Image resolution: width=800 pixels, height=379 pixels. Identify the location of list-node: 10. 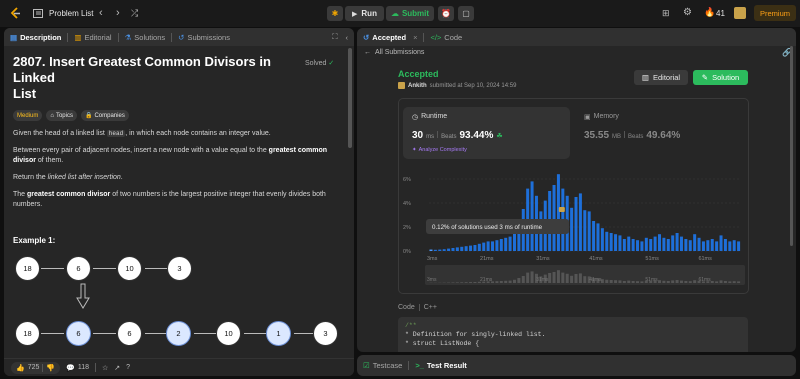
(228, 333).